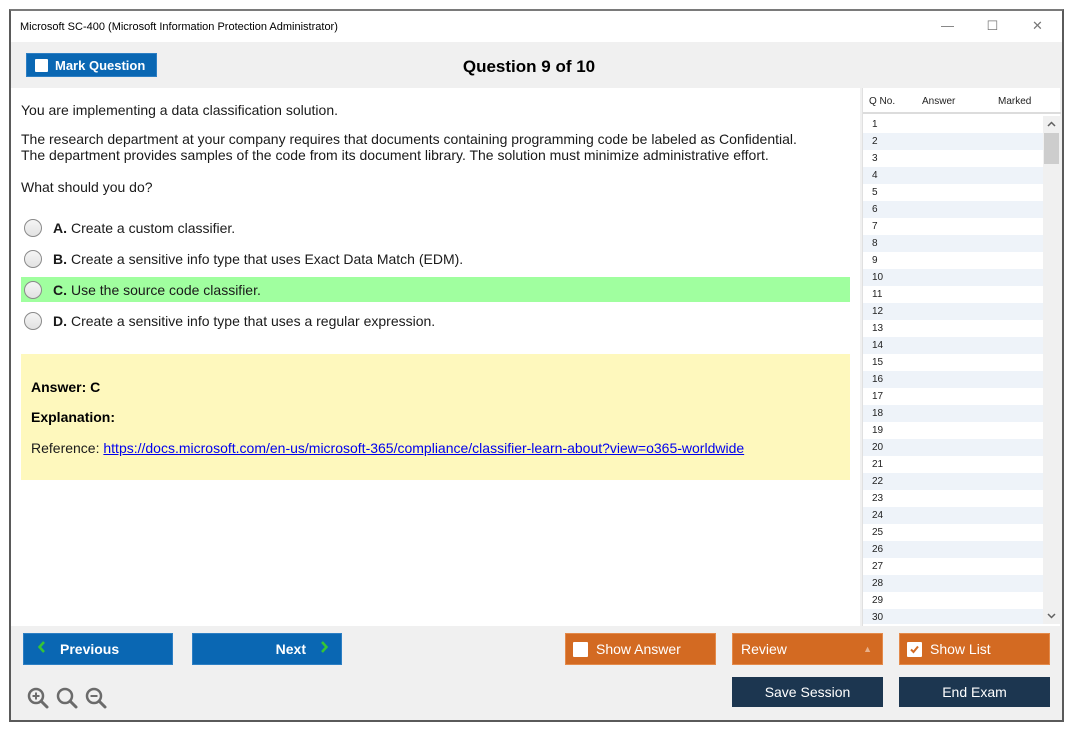 The height and width of the screenshot is (735, 1075). What do you see at coordinates (953, 616) in the screenshot?
I see `question-list-row: 30` at bounding box center [953, 616].